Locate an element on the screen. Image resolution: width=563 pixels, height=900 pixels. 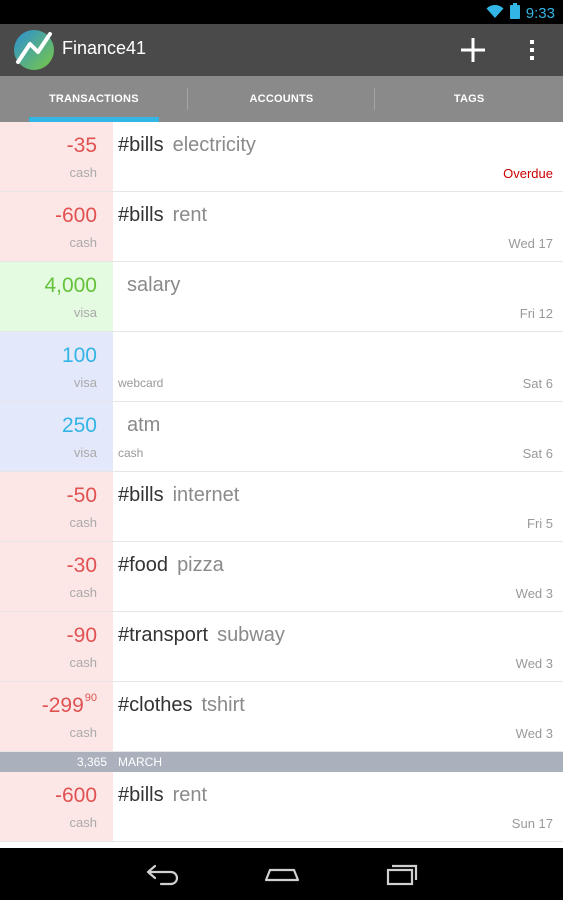
transaction-row: -600 cash #bills rent Wed 17 is located at coordinates (281, 227).